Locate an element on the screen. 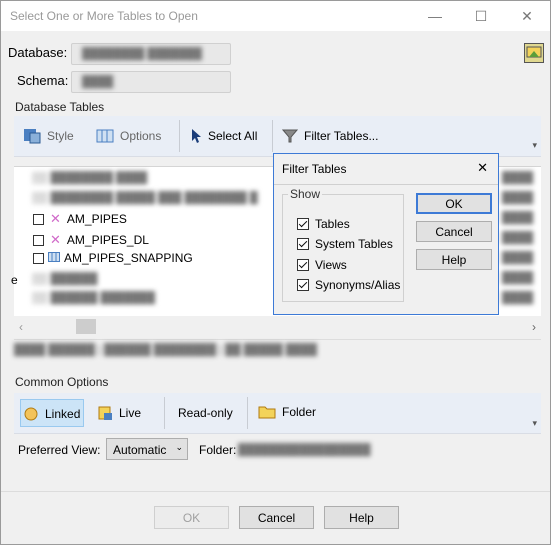  preferred-view-label: Preferred View: is located at coordinates (59, 450).